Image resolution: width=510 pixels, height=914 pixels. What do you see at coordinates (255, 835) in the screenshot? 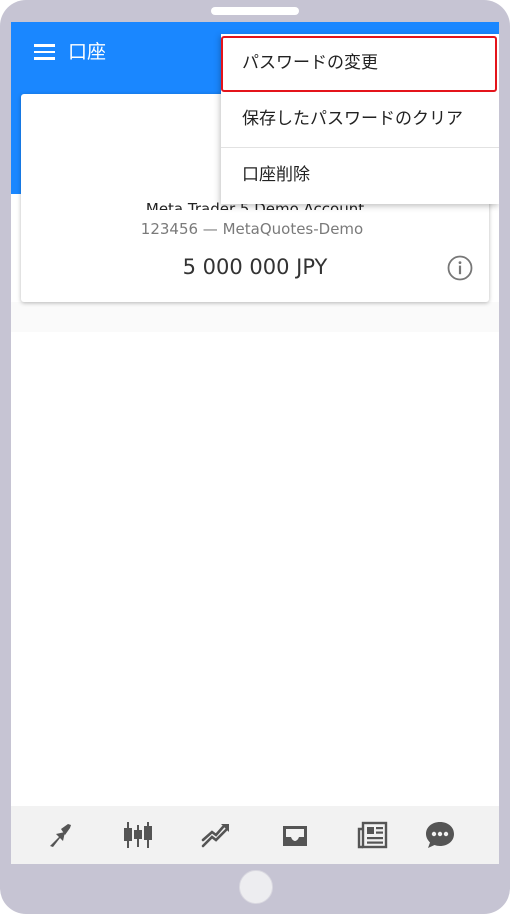
I see `bottom-navigation` at bounding box center [255, 835].